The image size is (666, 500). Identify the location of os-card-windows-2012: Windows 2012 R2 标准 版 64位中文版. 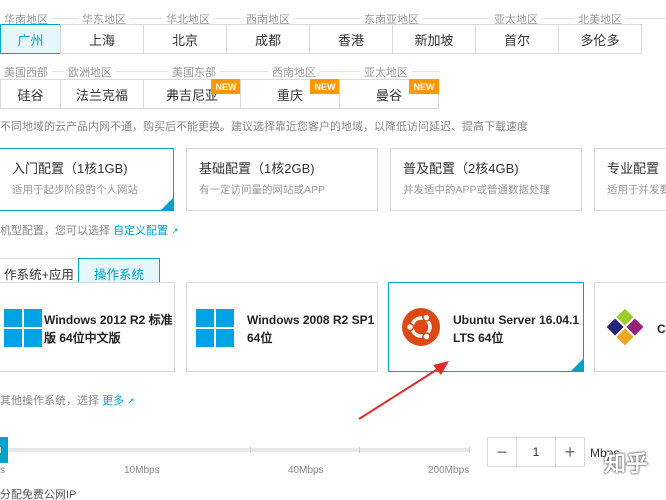
(87, 327).